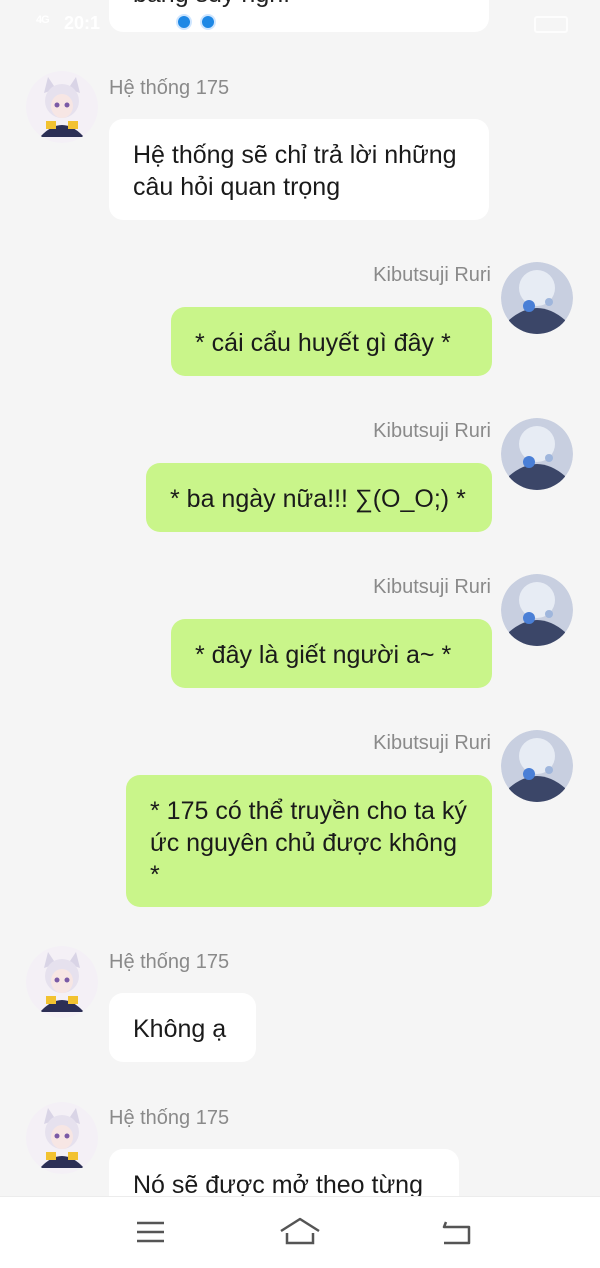 The height and width of the screenshot is (1268, 600). I want to click on message-bubble-own: * cái cẩu huyết gì đây *, so click(331, 341).